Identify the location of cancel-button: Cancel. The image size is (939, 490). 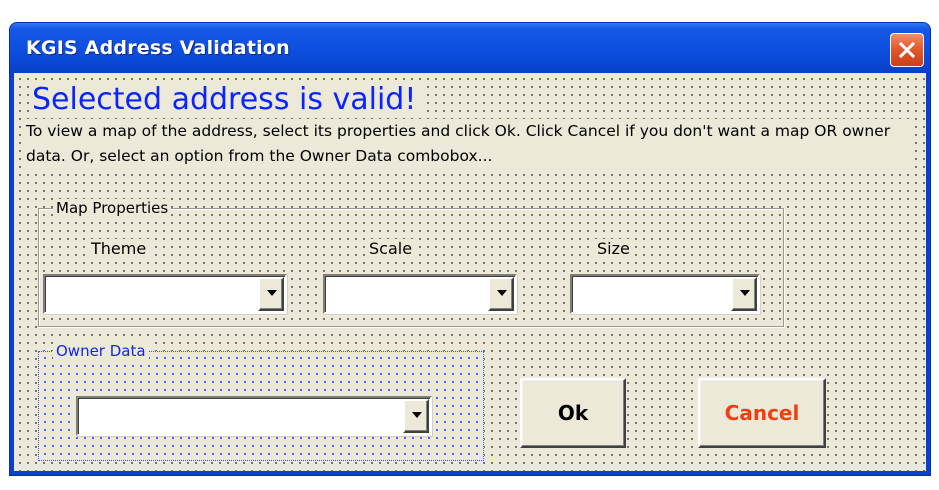
(762, 413).